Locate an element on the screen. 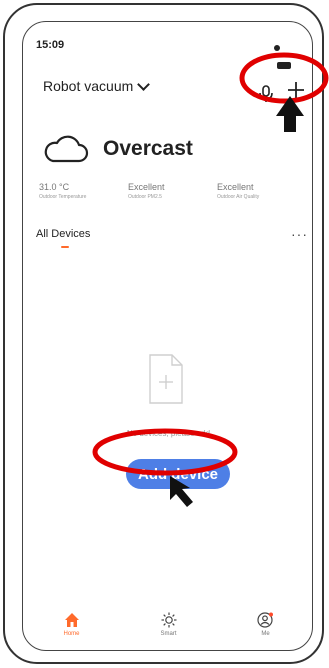 Image resolution: width=329 pixels, height=668 pixels. annotation-circle-add is located at coordinates (284, 78).